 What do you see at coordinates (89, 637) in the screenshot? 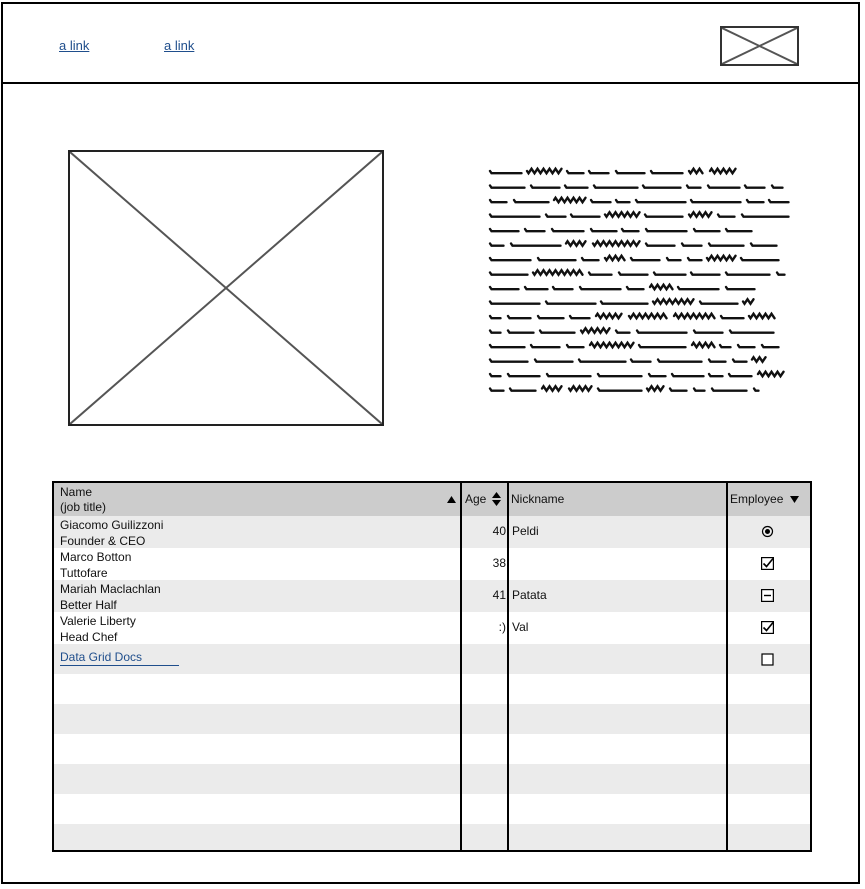
I see `job-title: Head Chef` at bounding box center [89, 637].